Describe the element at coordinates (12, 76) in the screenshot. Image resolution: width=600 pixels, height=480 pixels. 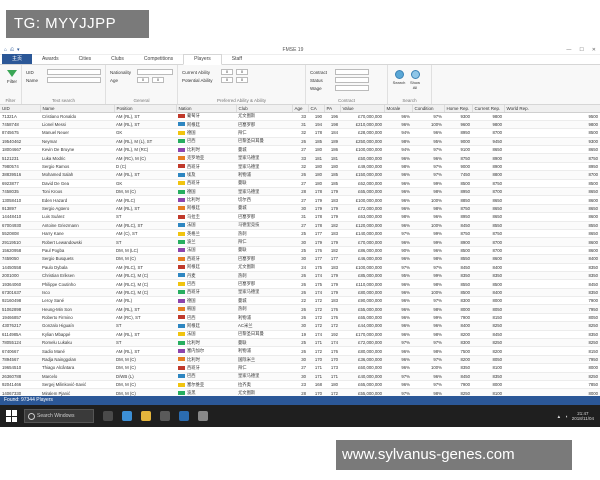
I see `filter-button: Filter` at that location.